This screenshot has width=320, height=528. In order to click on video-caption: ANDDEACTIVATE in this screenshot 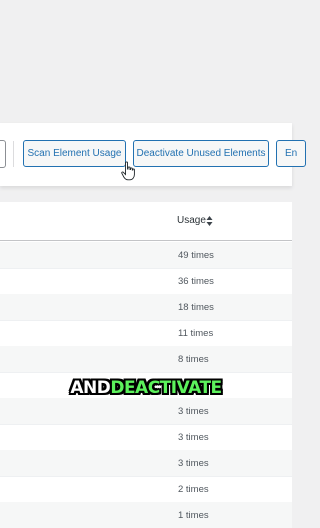, I will do `click(146, 388)`.